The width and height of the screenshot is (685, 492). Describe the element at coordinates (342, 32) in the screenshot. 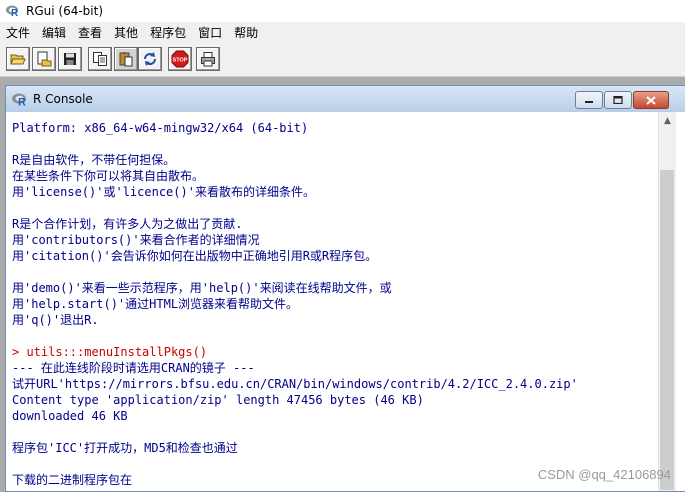

I see `menu-bar: 文件 编辑 查看 其他 程序包 窗口 帮助` at that location.